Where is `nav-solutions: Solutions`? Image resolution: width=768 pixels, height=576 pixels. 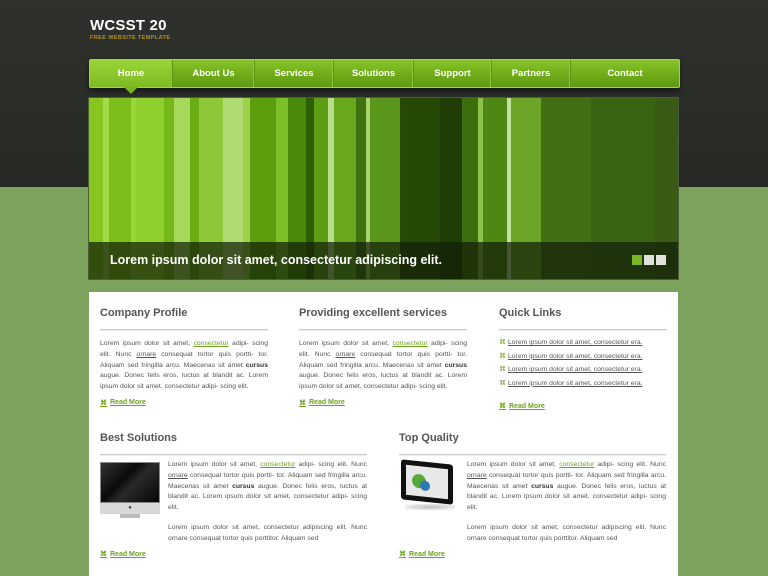
nav-solutions: Solutions is located at coordinates (374, 73).